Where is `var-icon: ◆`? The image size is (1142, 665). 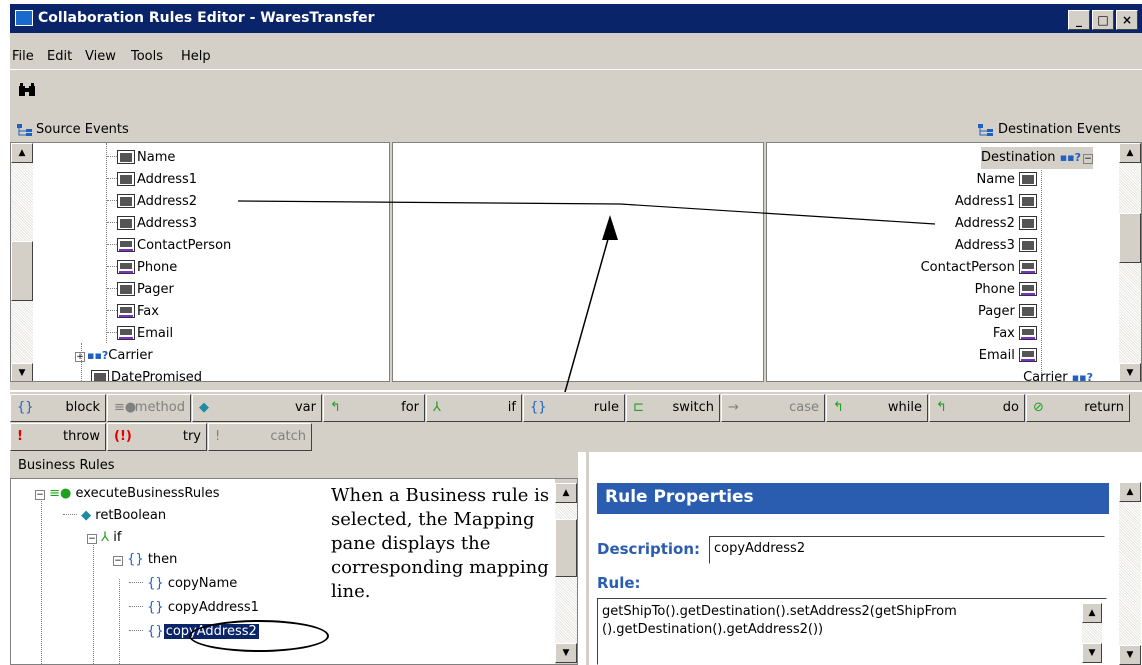
var-icon: ◆ is located at coordinates (86, 515).